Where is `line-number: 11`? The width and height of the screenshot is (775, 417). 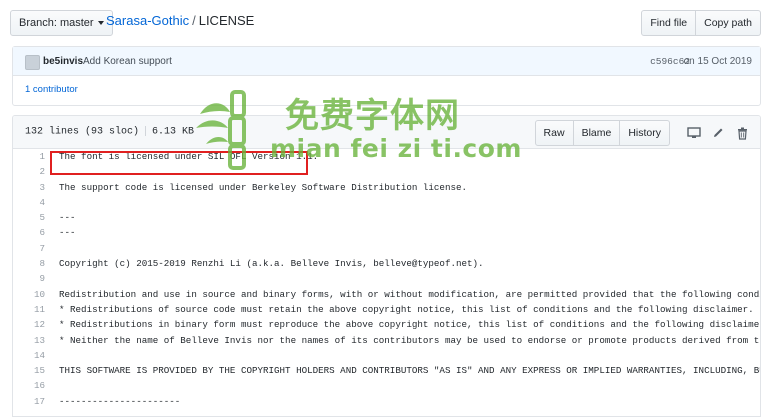
line-number: 11 is located at coordinates (36, 309).